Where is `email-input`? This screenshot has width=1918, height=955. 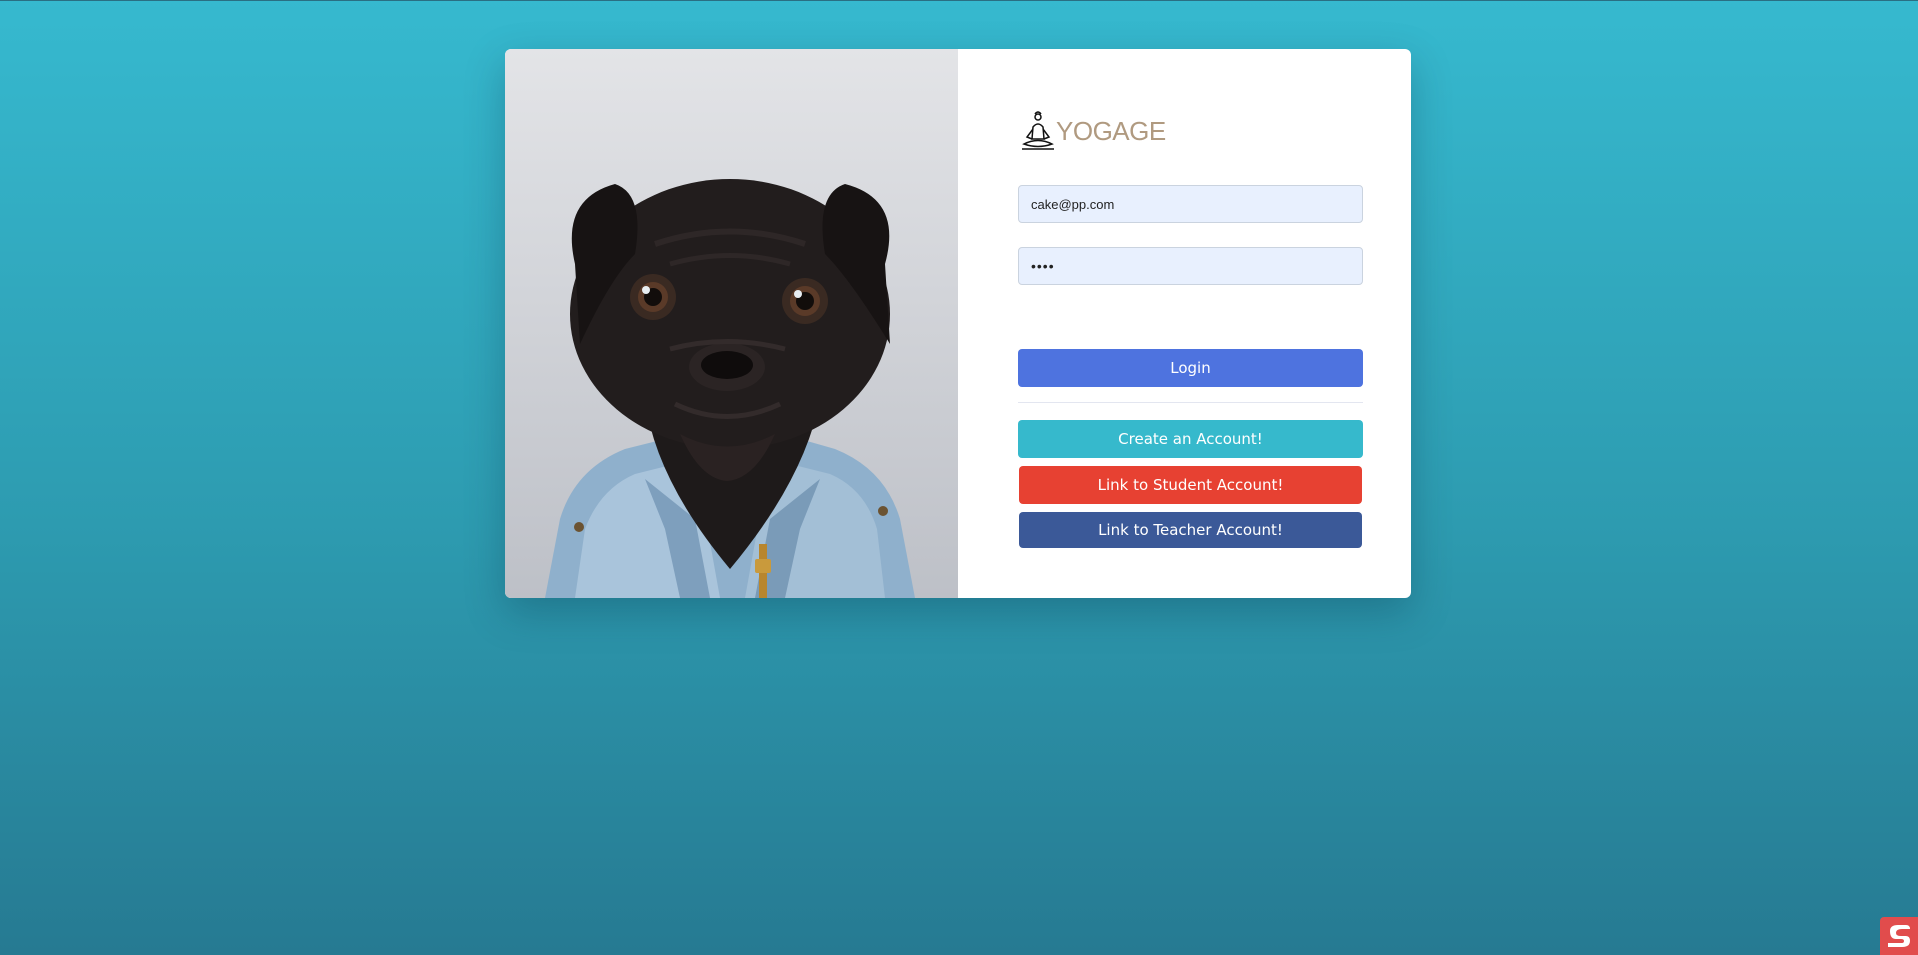 email-input is located at coordinates (1190, 204).